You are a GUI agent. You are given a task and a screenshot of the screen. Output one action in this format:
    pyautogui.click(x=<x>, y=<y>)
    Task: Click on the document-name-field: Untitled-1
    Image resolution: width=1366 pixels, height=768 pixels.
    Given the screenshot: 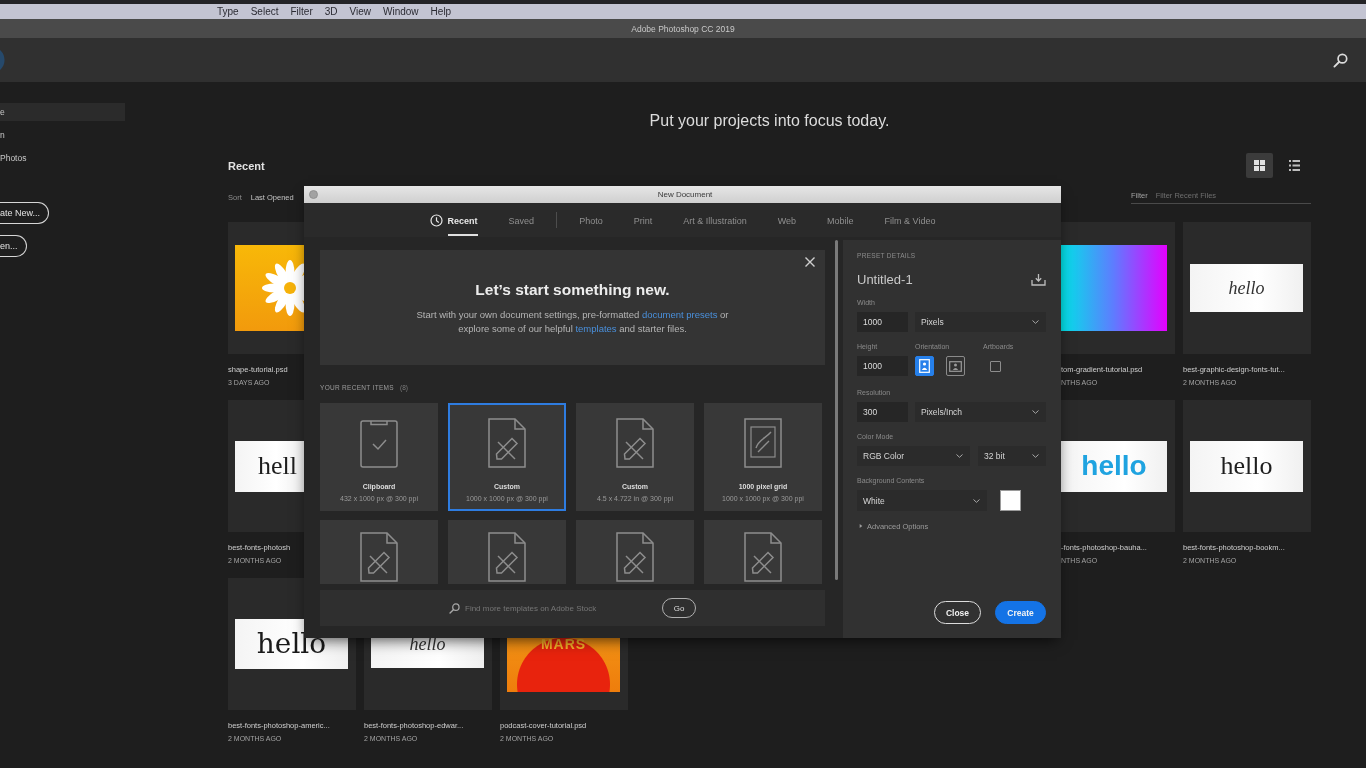 What is the action you would take?
    pyautogui.click(x=932, y=279)
    